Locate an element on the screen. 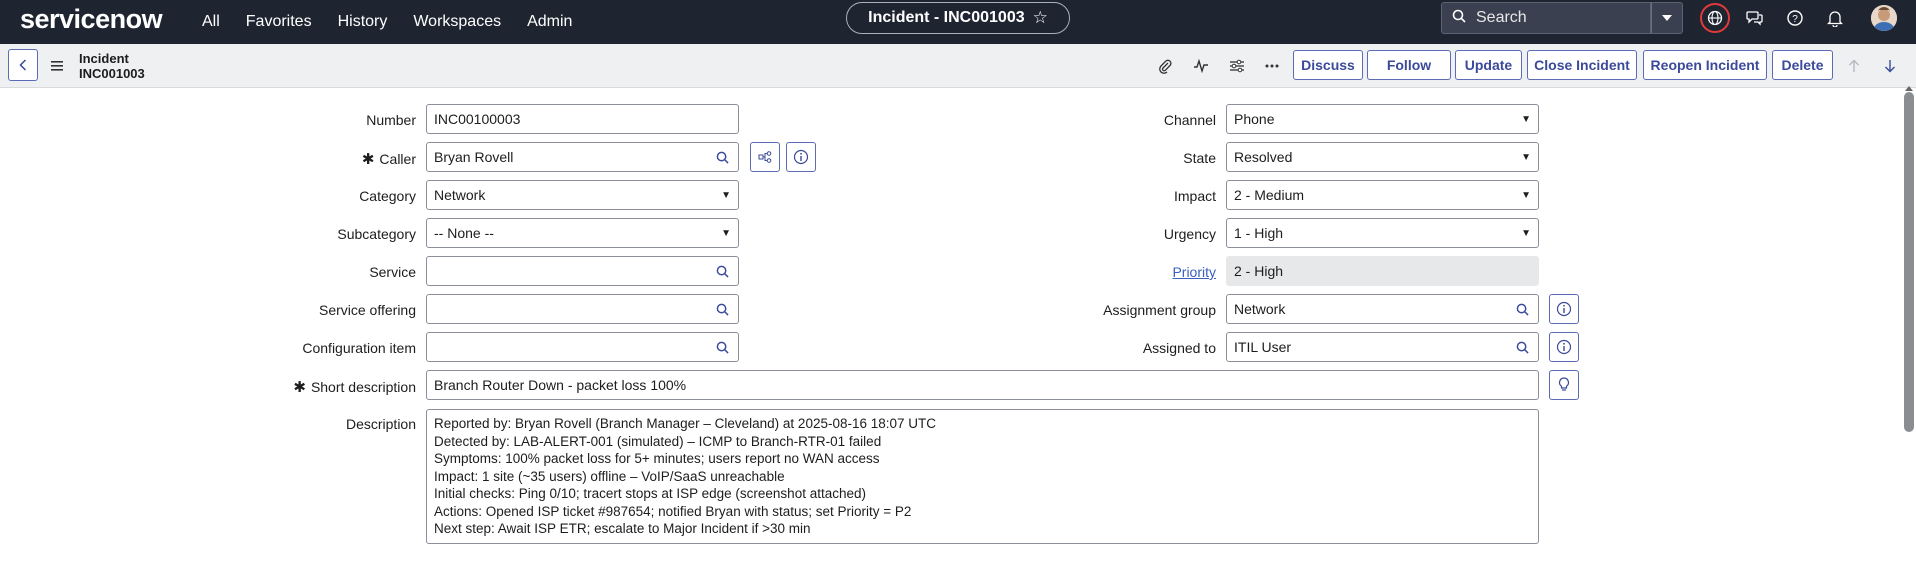 Image resolution: width=1916 pixels, height=562 pixels. required-asterisk-icon: ✱ is located at coordinates (368, 159).